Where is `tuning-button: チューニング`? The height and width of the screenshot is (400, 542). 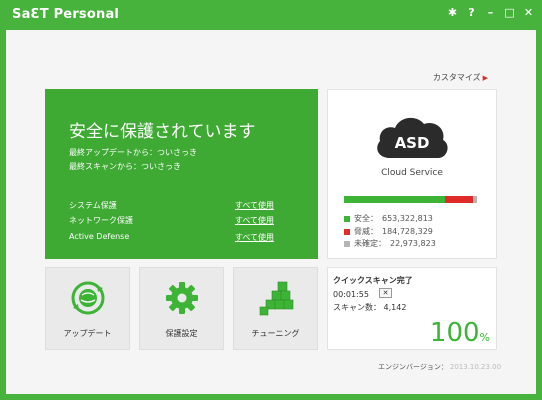
tuning-button: チューニング is located at coordinates (275, 308).